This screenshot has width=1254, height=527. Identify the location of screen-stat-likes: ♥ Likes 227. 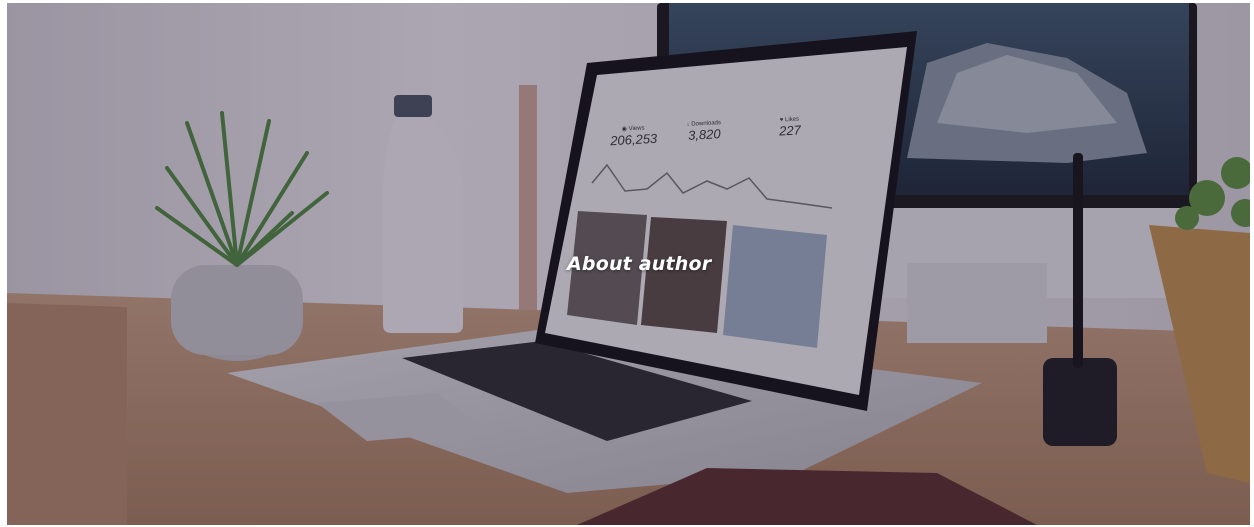
(790, 127).